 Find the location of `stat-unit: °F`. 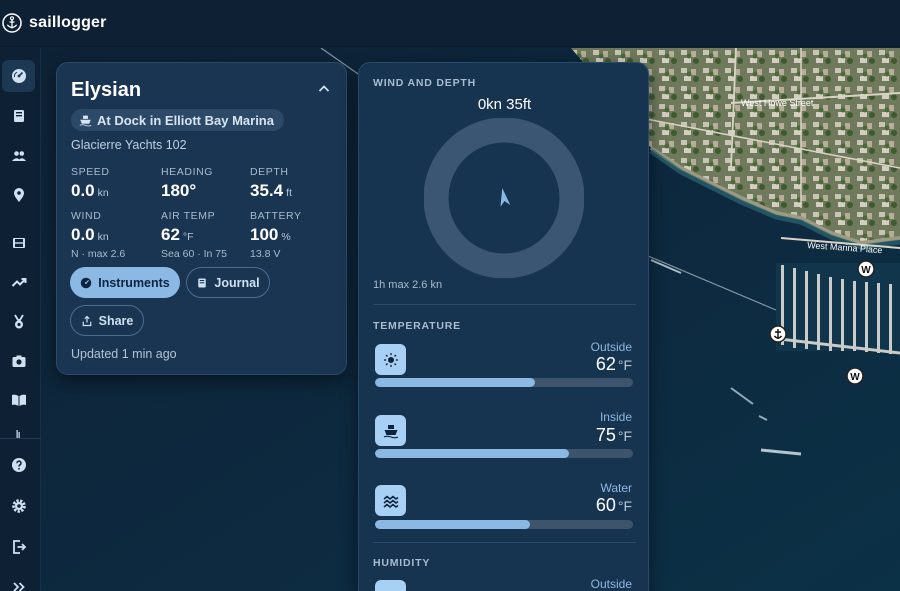

stat-unit: °F is located at coordinates (188, 237).